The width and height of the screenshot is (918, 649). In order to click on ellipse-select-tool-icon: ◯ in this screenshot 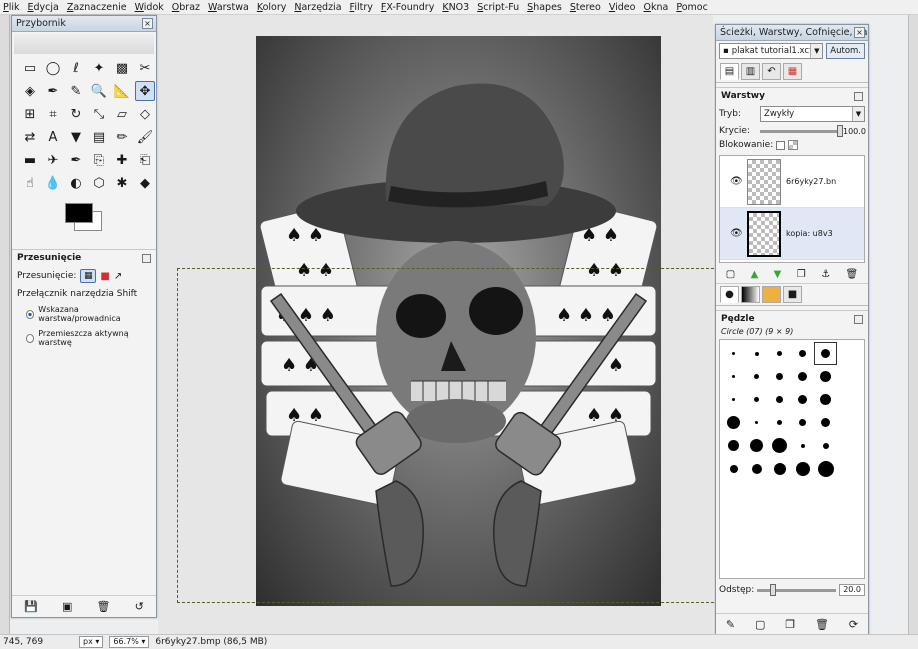, I will do `click(53, 68)`.